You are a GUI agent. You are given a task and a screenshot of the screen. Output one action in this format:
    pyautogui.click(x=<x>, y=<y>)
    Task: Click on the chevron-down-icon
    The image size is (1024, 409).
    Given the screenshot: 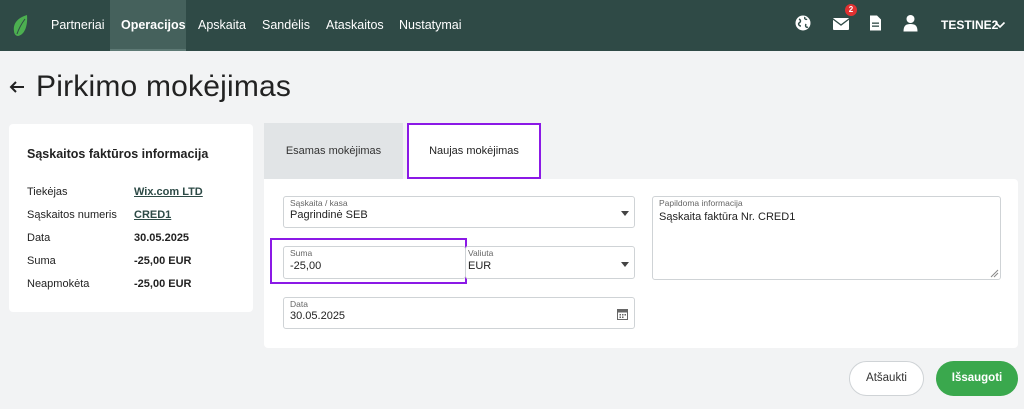 What is the action you would take?
    pyautogui.click(x=1000, y=25)
    